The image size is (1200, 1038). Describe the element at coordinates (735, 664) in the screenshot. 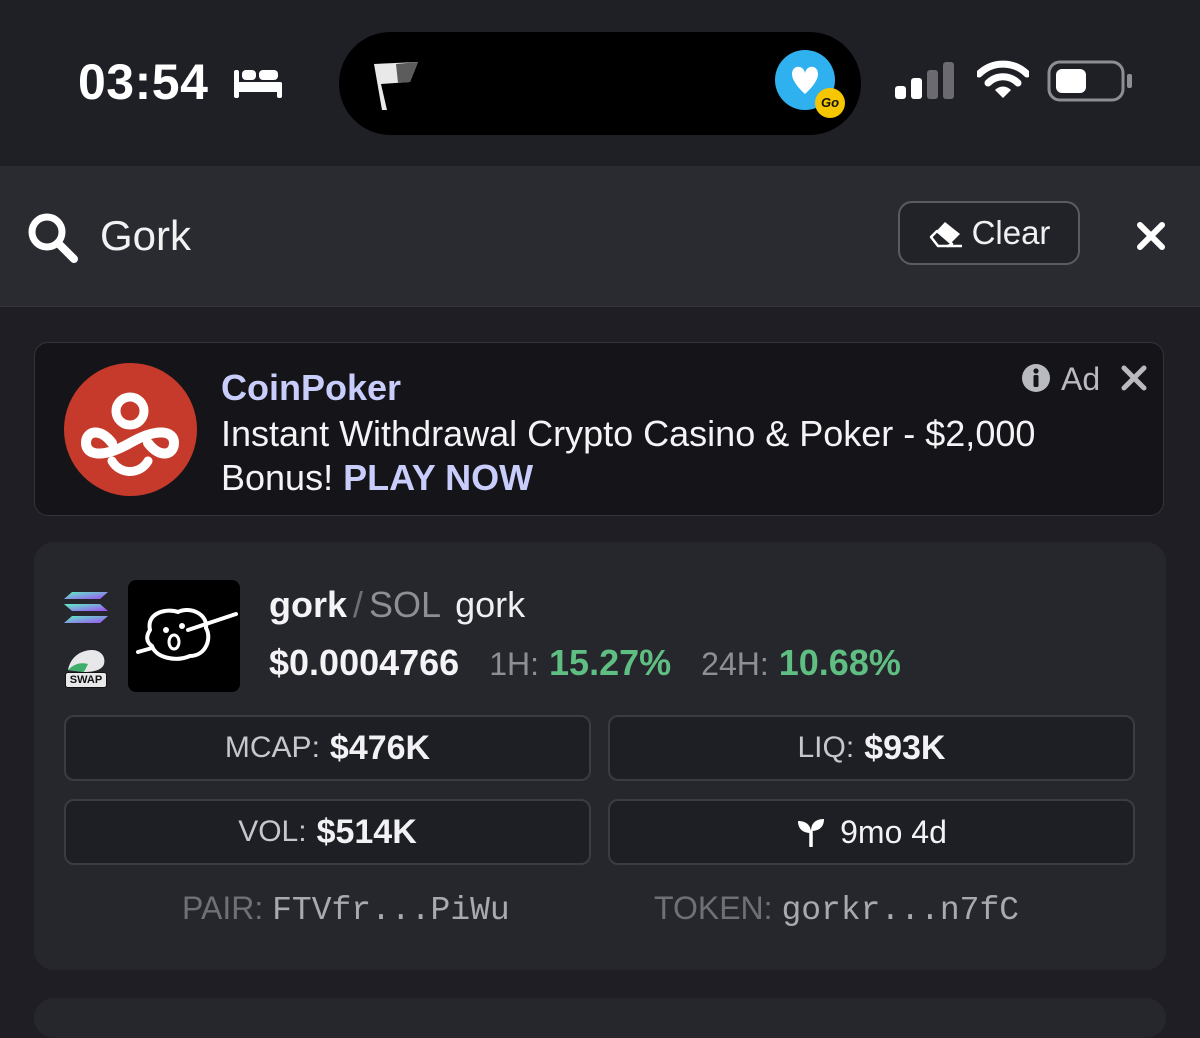

I see `change-24h-label: 24H:` at that location.